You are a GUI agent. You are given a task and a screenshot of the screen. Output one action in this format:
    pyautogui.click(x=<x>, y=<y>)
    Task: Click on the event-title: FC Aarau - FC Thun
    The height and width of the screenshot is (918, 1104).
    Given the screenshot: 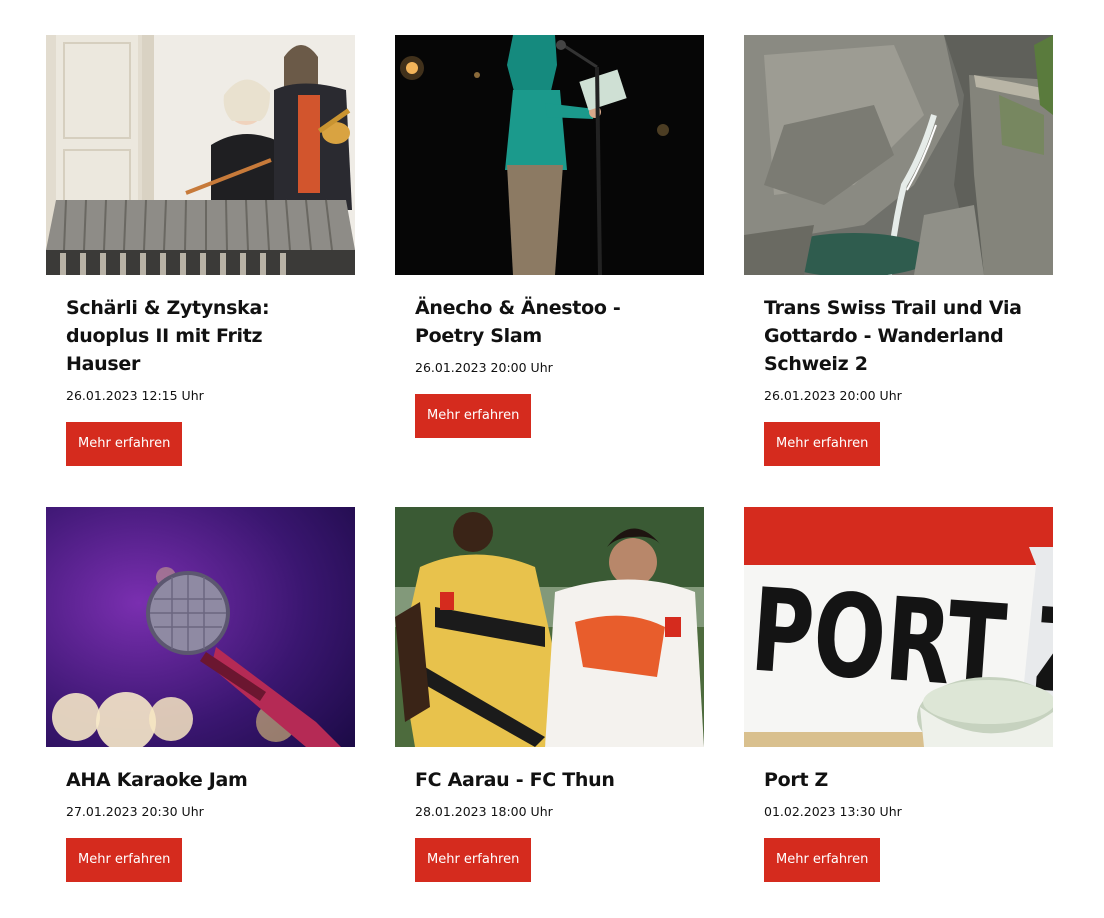 What is the action you would take?
    pyautogui.click(x=551, y=780)
    